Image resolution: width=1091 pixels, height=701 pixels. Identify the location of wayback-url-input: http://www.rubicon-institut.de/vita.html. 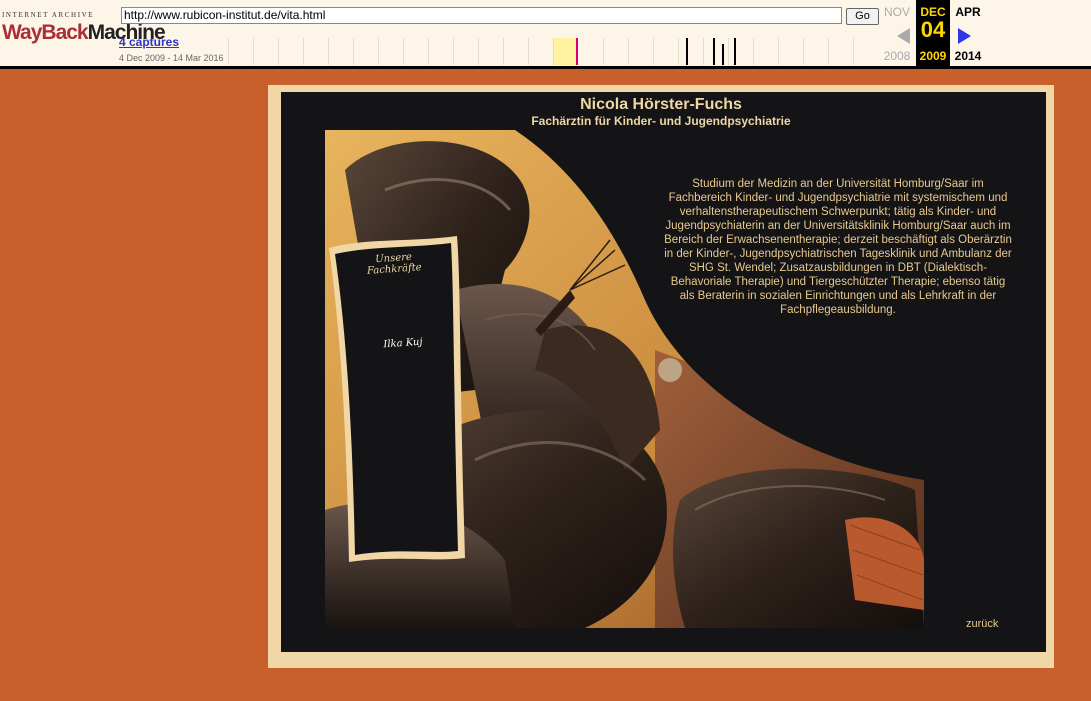
(481, 15).